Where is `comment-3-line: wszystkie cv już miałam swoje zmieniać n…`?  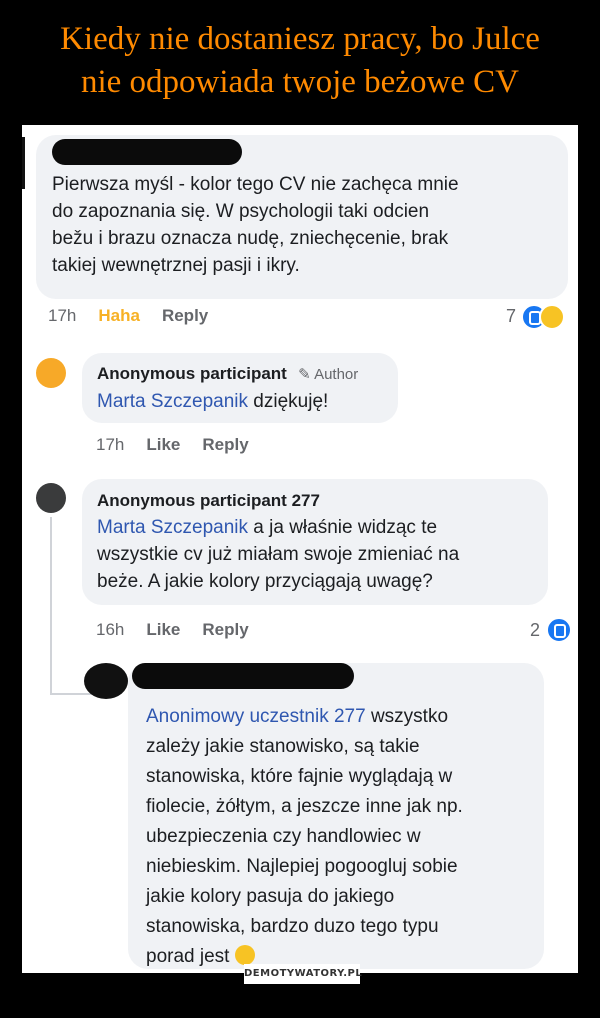 comment-3-line: wszystkie cv już miałam swoje zmieniać n… is located at coordinates (278, 554).